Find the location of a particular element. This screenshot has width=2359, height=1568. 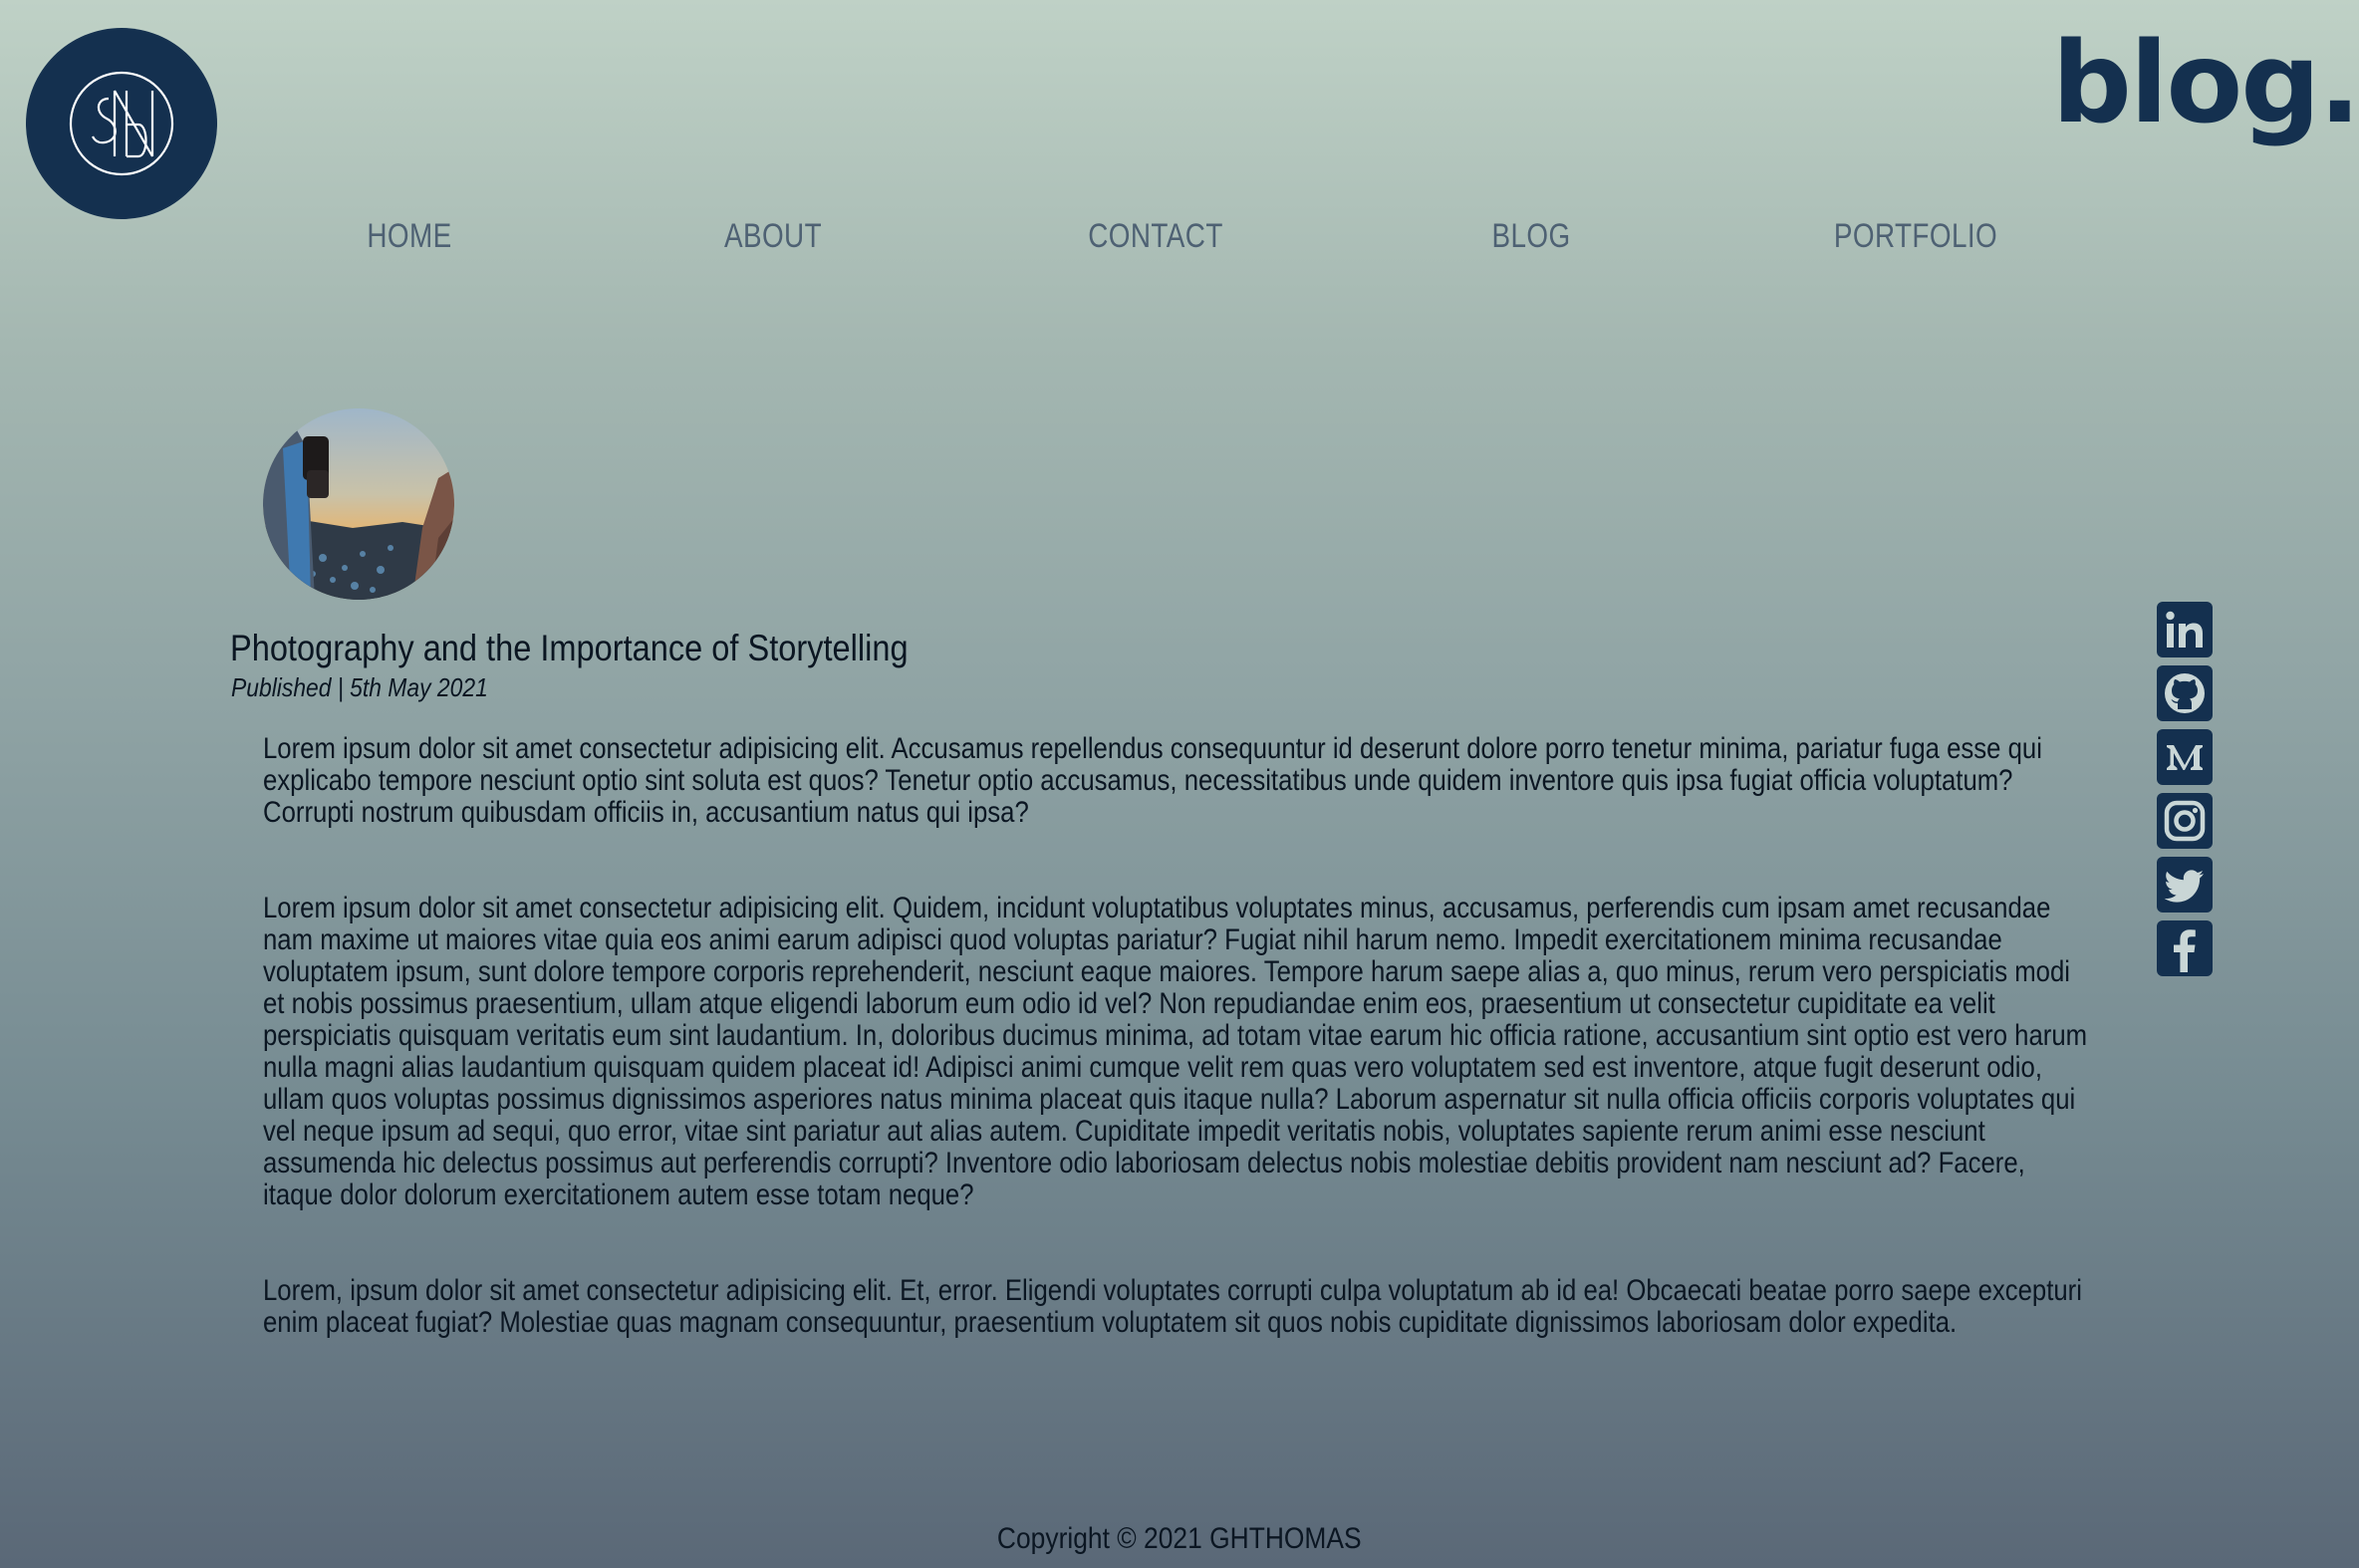

github-icon is located at coordinates (2185, 693).